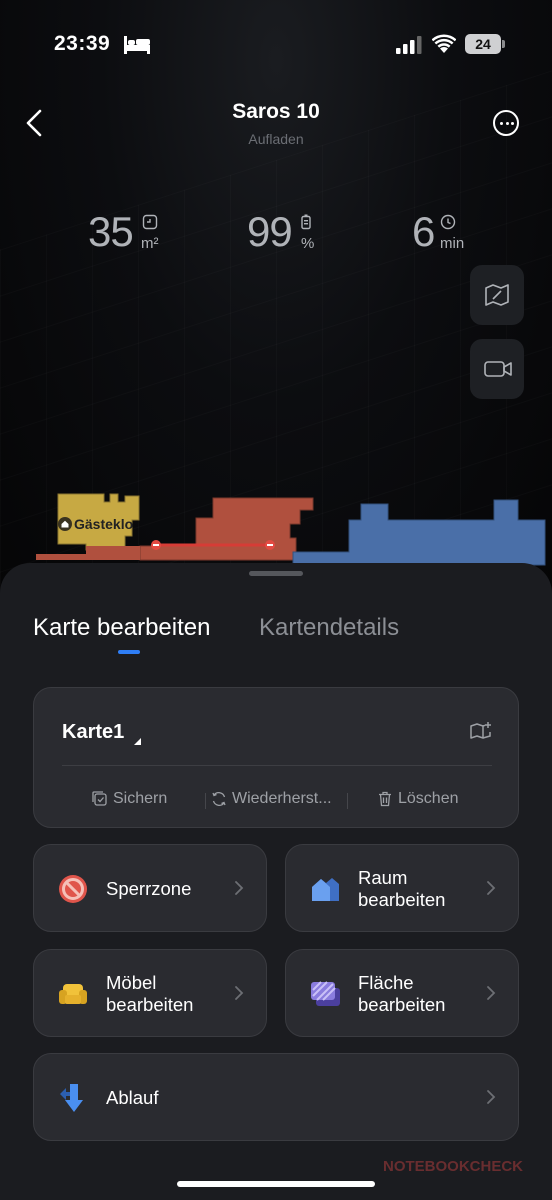 The image size is (552, 1200). Describe the element at coordinates (452, 233) in the screenshot. I see `stat-time: 6 min` at that location.